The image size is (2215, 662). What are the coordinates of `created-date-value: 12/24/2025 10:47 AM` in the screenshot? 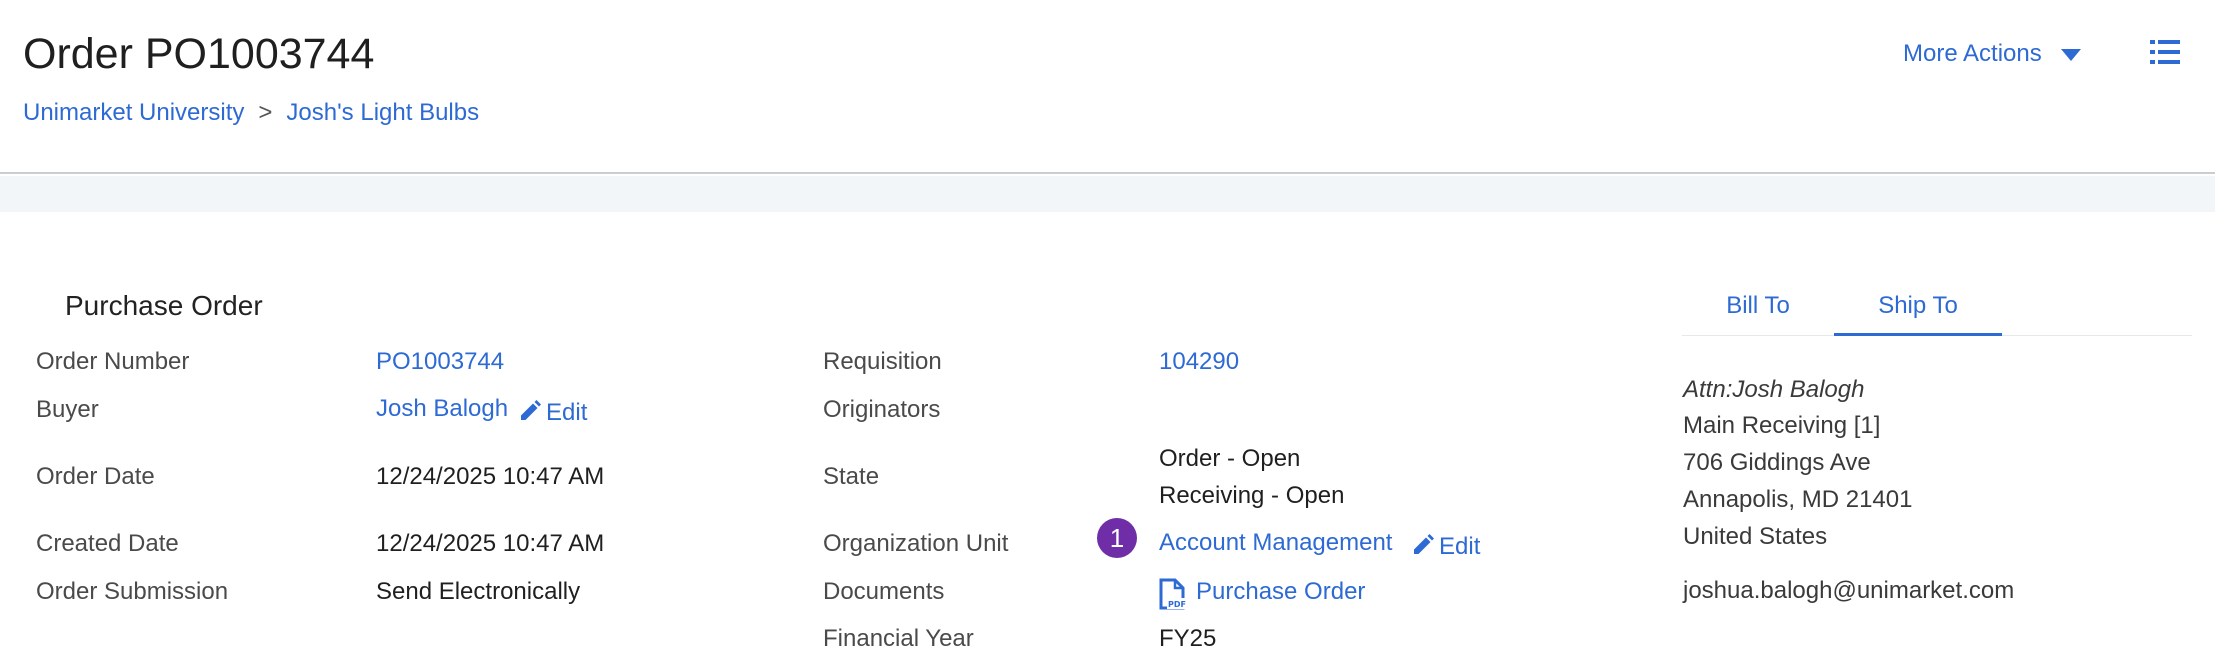 It's located at (490, 543).